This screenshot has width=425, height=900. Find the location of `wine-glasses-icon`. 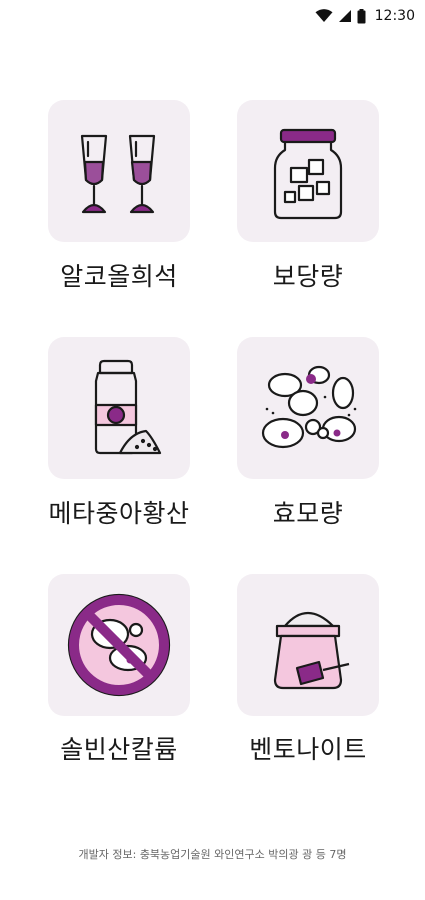

wine-glasses-icon is located at coordinates (118, 174).